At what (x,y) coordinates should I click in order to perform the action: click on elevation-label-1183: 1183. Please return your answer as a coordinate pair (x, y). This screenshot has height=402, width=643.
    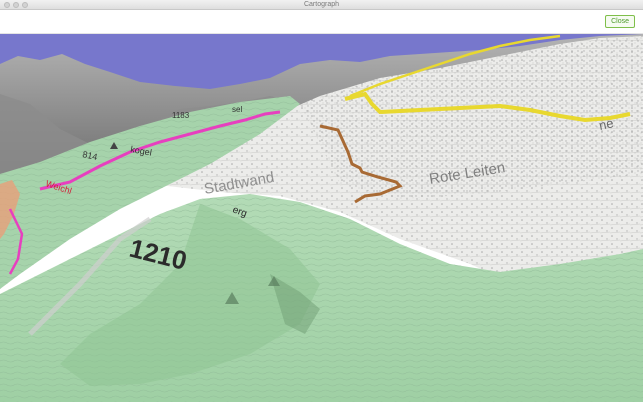
    Looking at the image, I should click on (181, 115).